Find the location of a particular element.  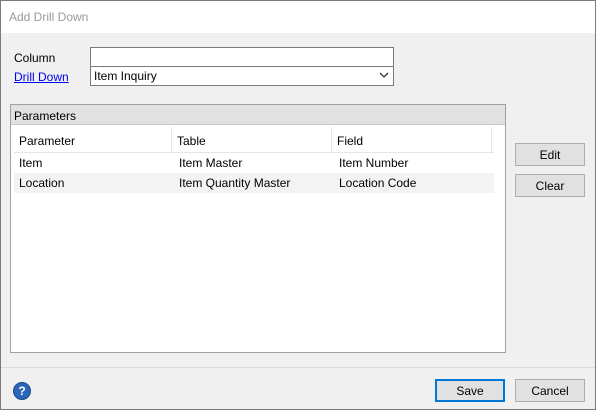

title-bar: Add Drill Down is located at coordinates (298, 17).